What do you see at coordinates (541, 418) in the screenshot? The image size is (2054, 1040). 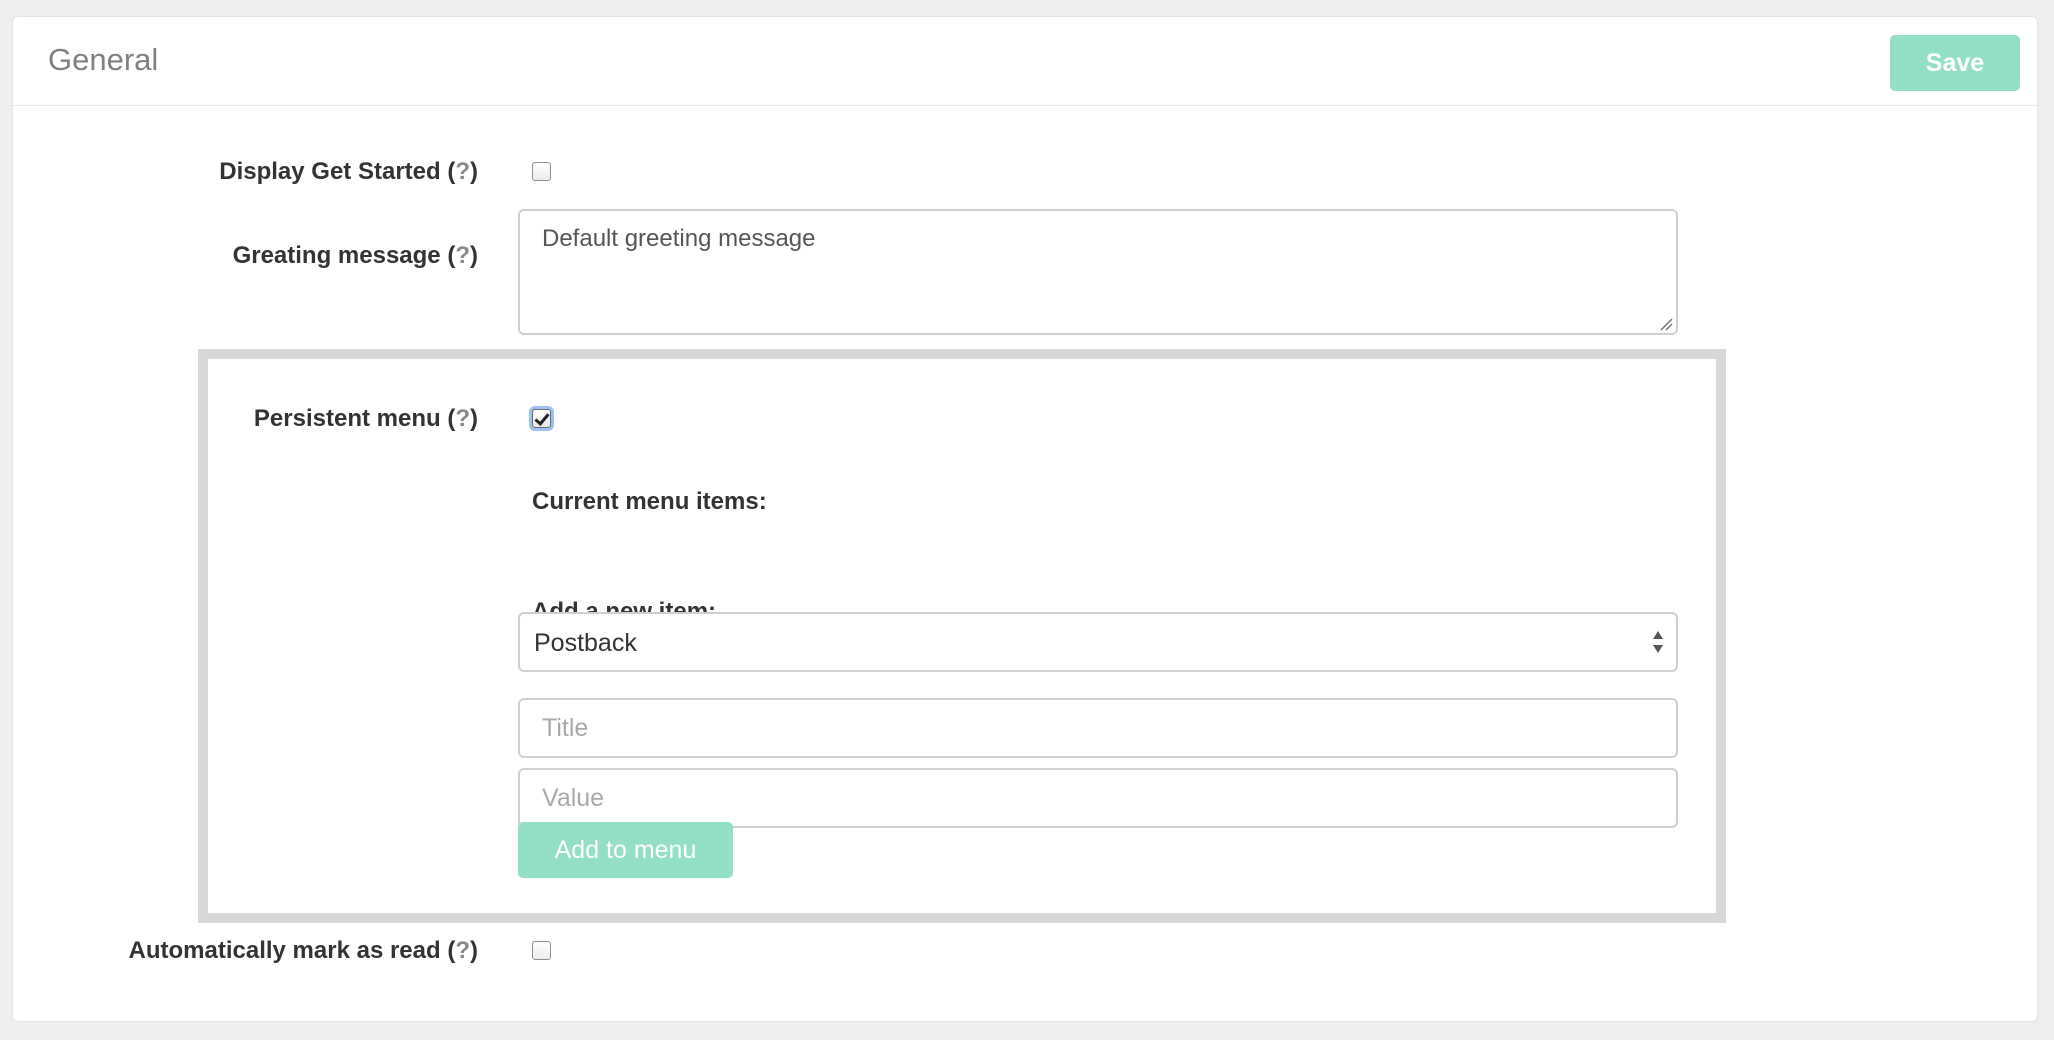 I see `persistent-menu-checkbox` at bounding box center [541, 418].